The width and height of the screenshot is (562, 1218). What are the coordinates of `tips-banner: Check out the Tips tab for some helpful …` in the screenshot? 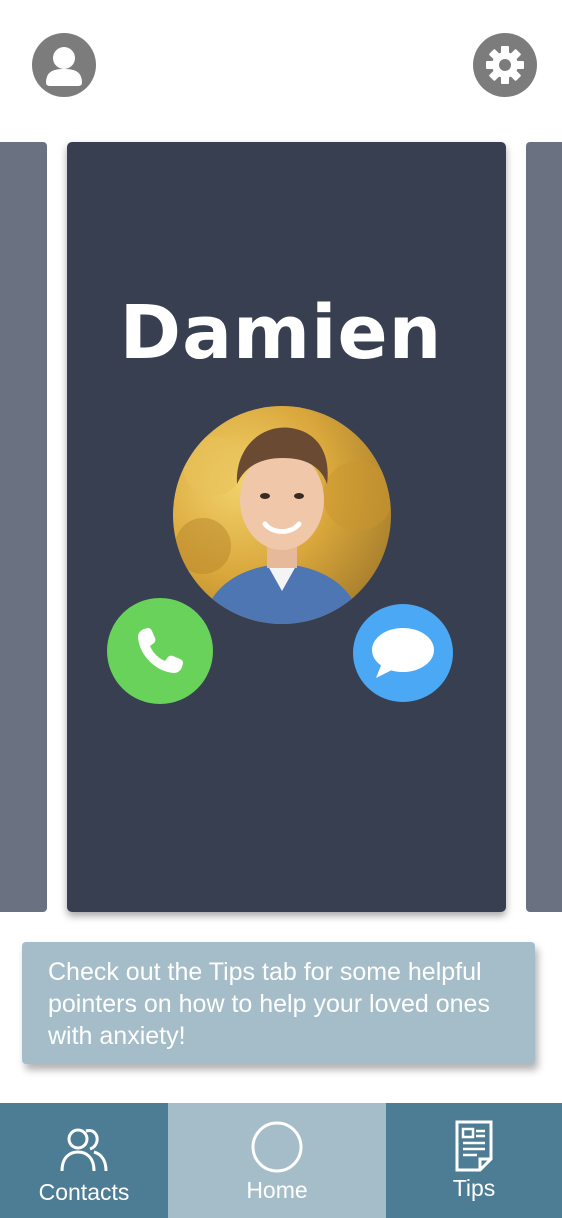 It's located at (278, 1003).